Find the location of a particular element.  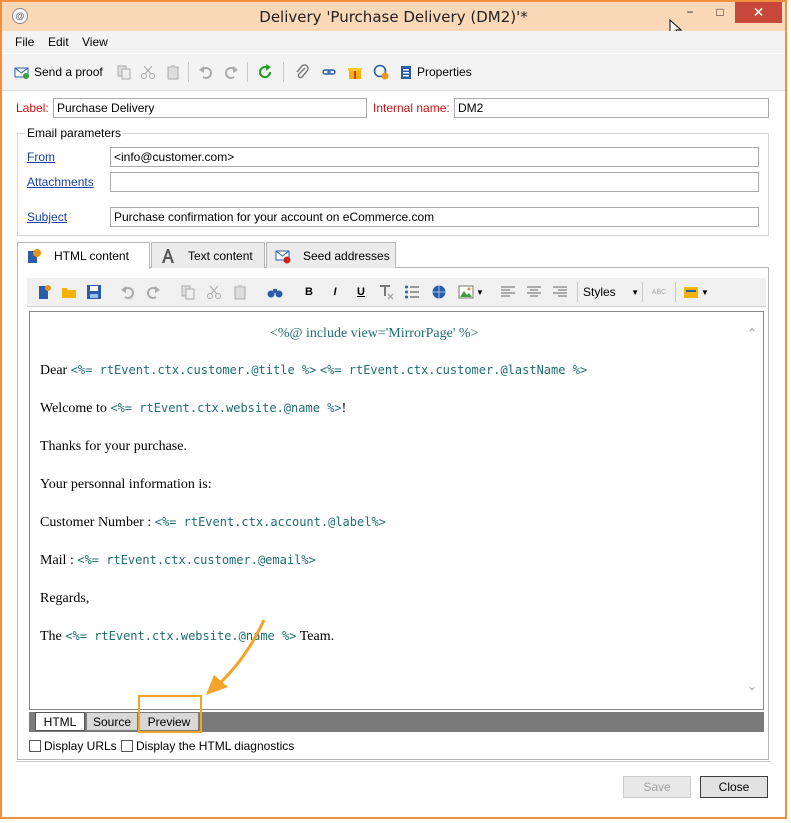

align-center-button is located at coordinates (534, 292).